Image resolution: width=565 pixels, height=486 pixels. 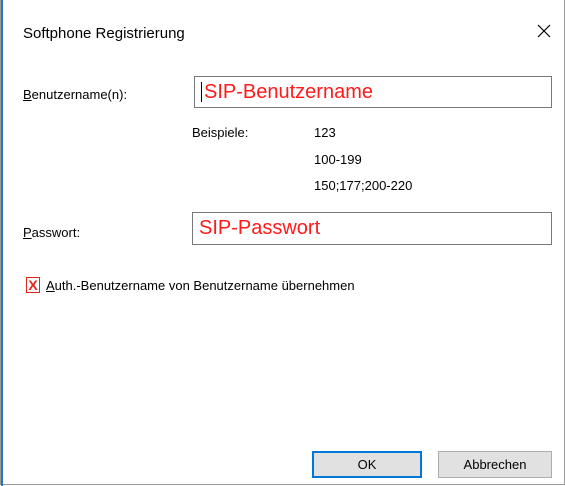 I want to click on ok-button-label: OK, so click(x=367, y=464).